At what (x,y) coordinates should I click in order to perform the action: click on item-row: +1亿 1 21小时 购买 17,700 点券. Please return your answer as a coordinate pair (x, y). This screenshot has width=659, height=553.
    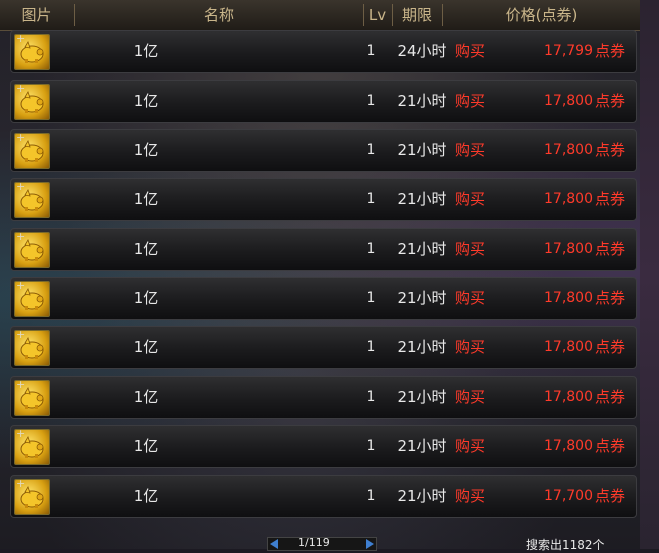
    Looking at the image, I should click on (323, 496).